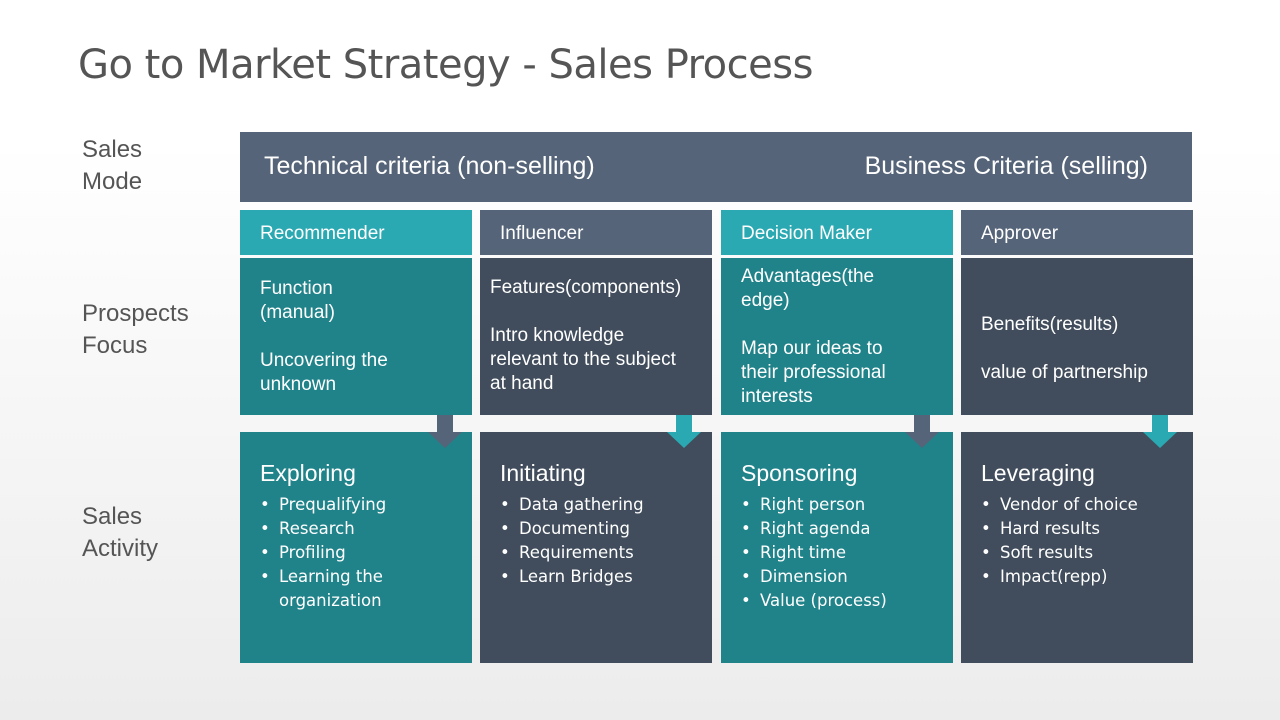 The height and width of the screenshot is (720, 1280). What do you see at coordinates (120, 532) in the screenshot?
I see `row-label-sales-activity: Sales Activity` at bounding box center [120, 532].